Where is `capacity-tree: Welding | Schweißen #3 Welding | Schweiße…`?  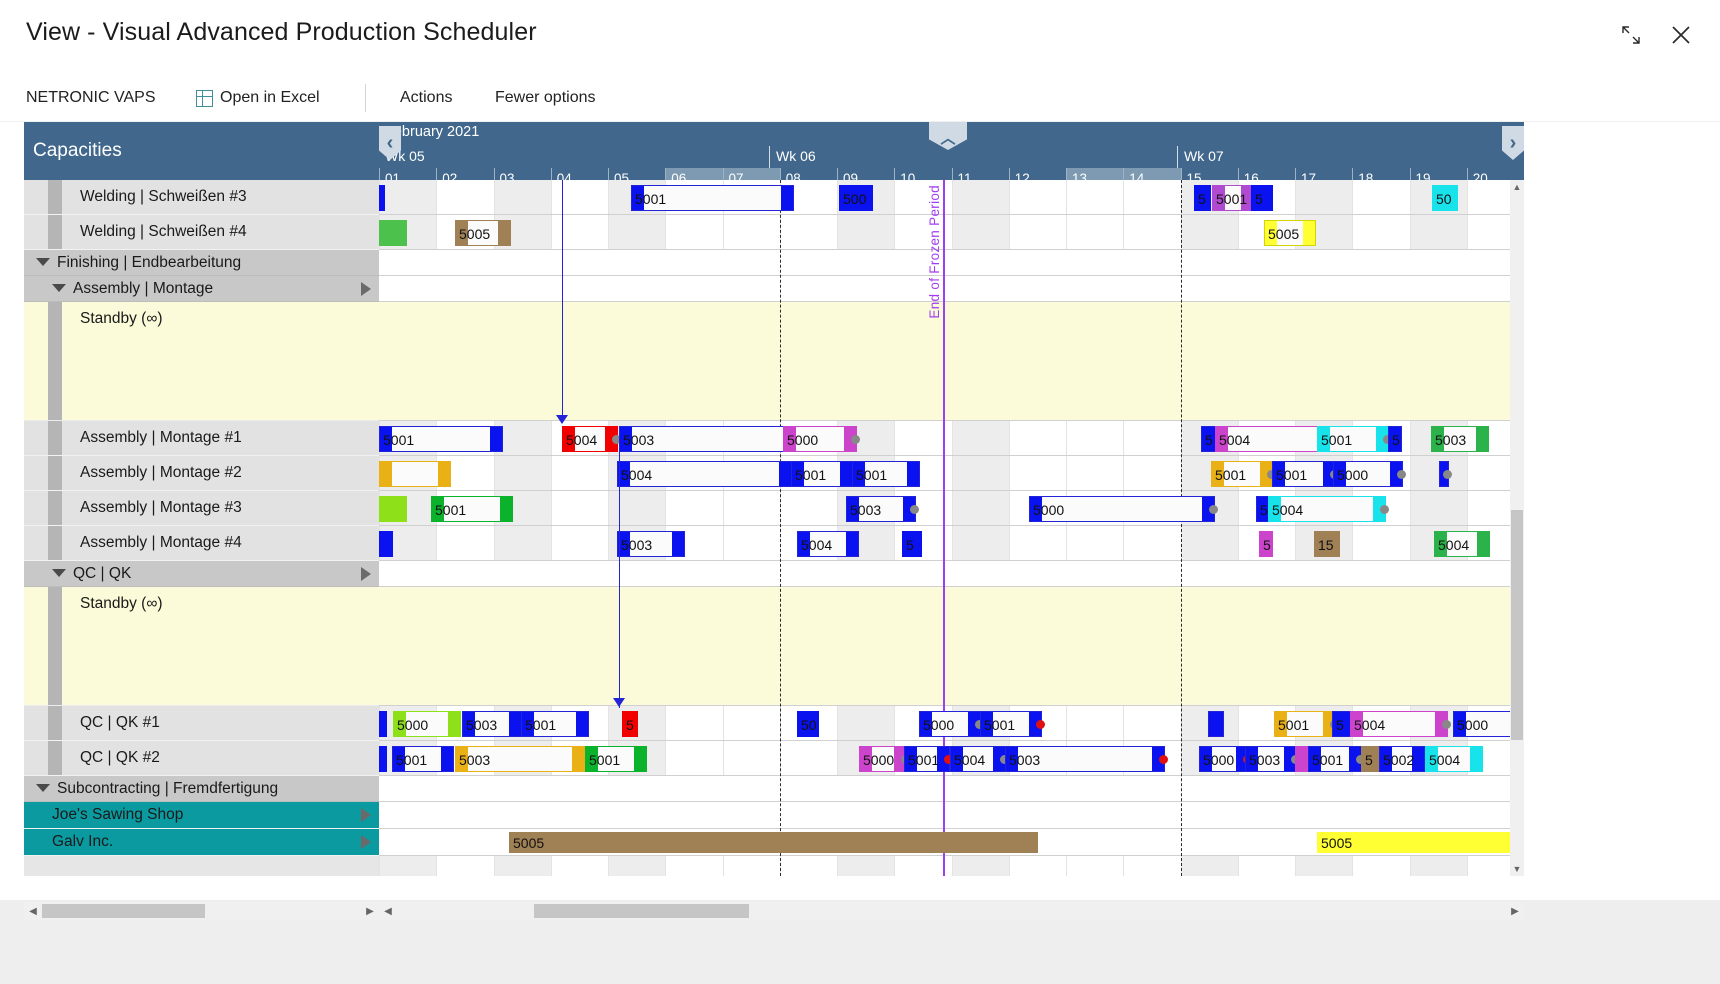
capacity-tree: Welding | Schweißen #3 Welding | Schweiße… is located at coordinates (201, 528).